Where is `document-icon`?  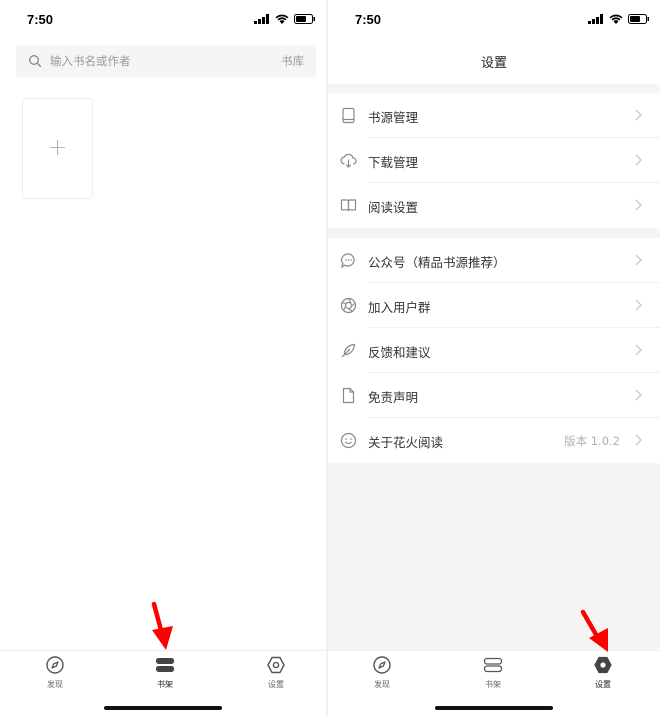 document-icon is located at coordinates (348, 395).